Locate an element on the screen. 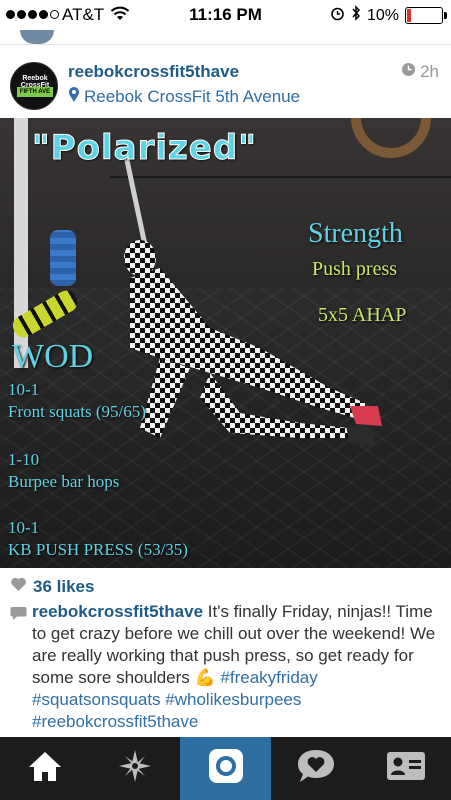 Image resolution: width=451 pixels, height=800 pixels. likes-count: 36 likes is located at coordinates (52, 587).